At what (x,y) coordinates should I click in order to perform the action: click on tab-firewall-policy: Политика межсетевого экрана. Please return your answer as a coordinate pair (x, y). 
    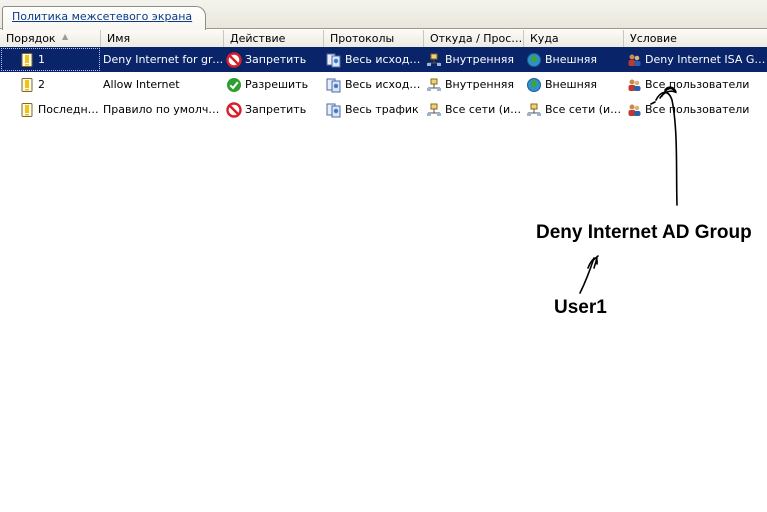
    Looking at the image, I should click on (104, 18).